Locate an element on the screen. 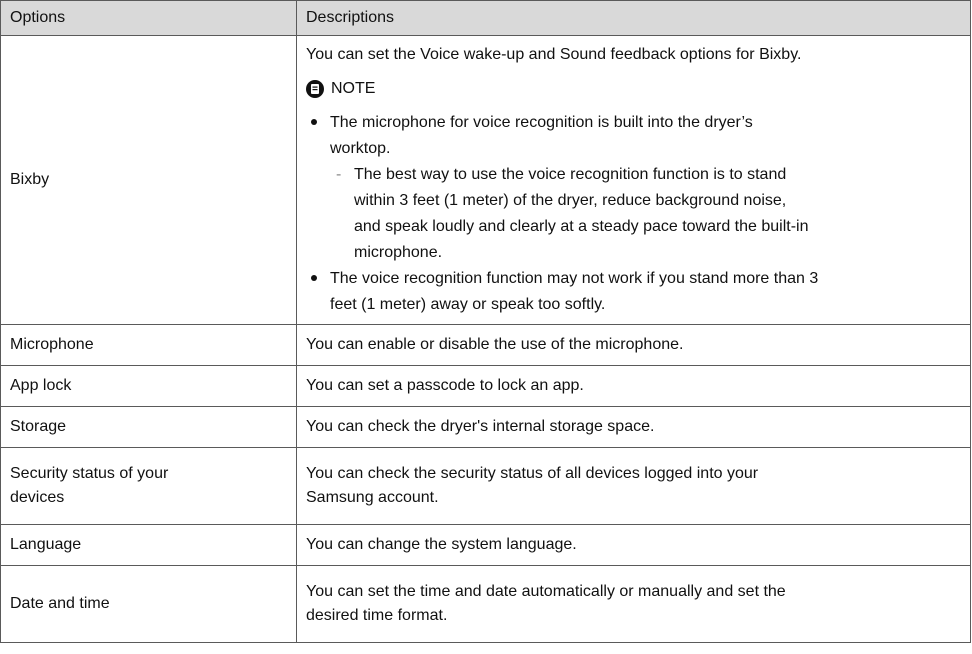 The image size is (972, 654). option-bixby: Bixby is located at coordinates (148, 180).